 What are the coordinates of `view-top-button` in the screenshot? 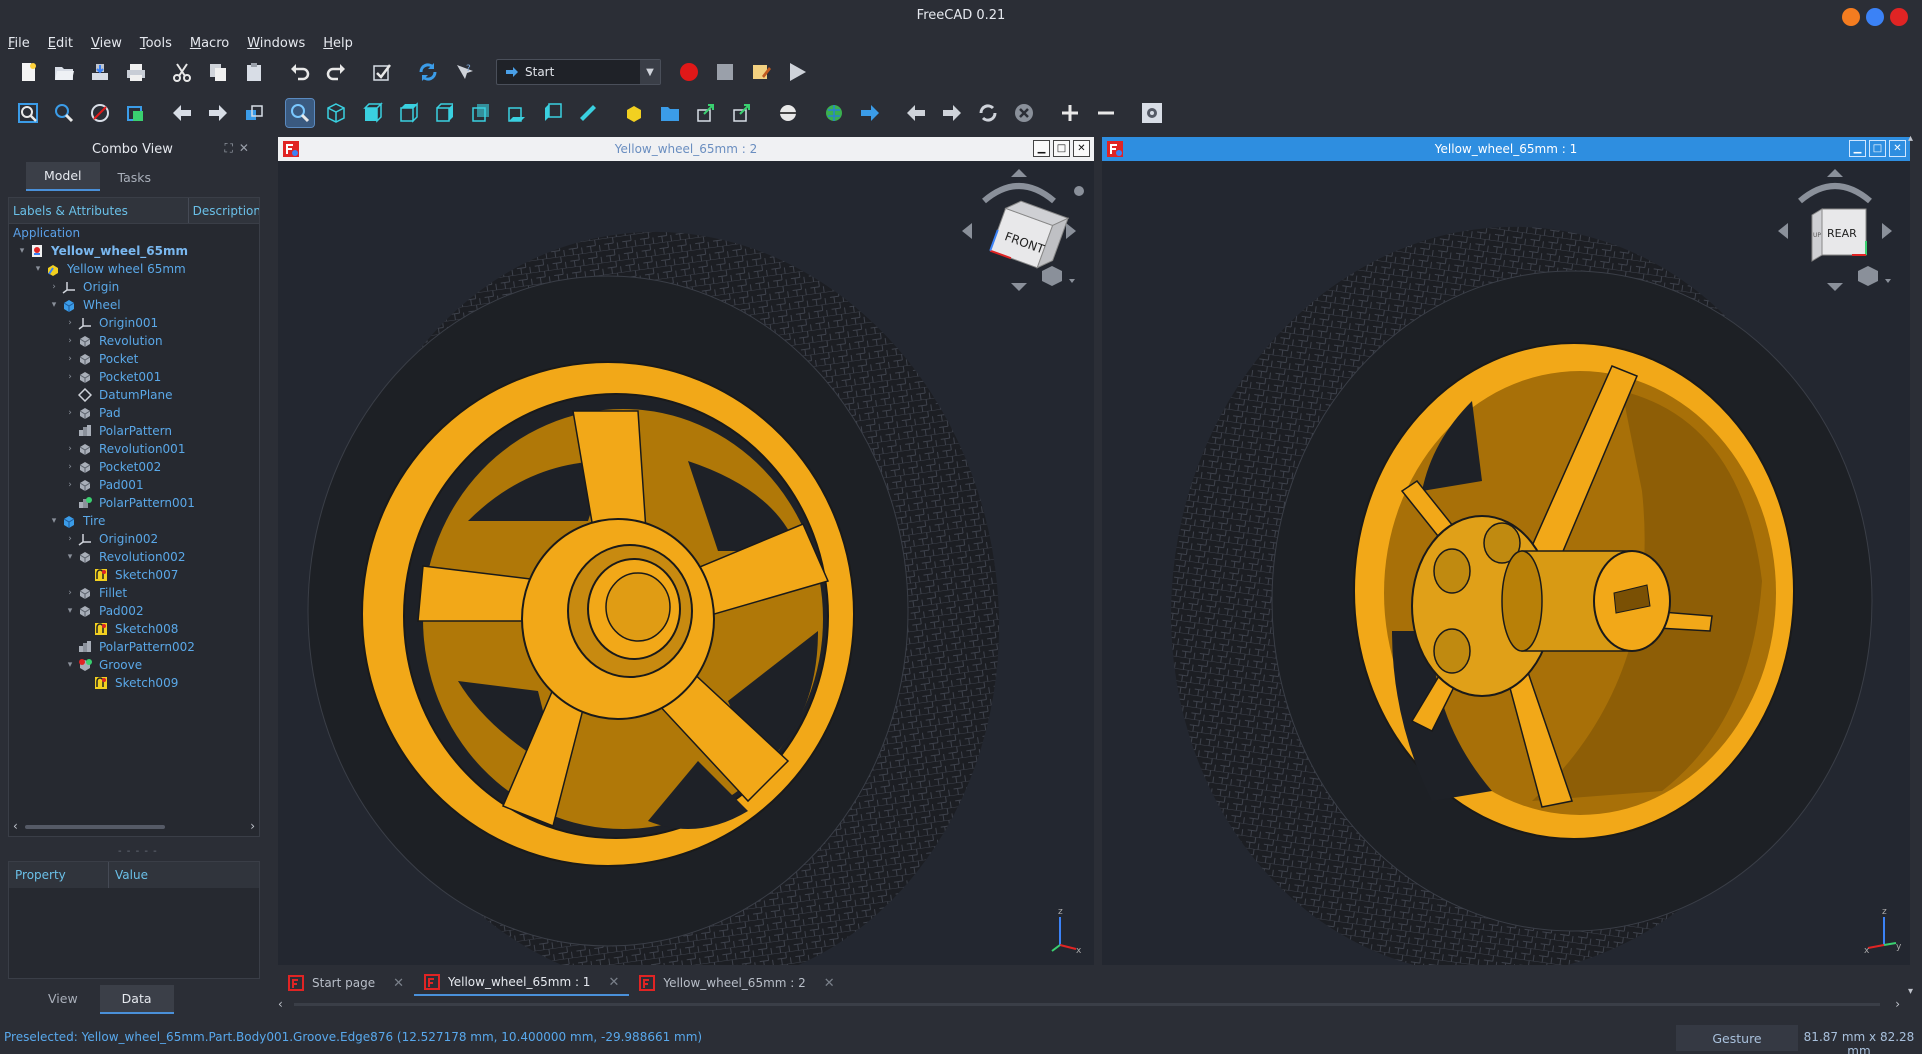 It's located at (408, 113).